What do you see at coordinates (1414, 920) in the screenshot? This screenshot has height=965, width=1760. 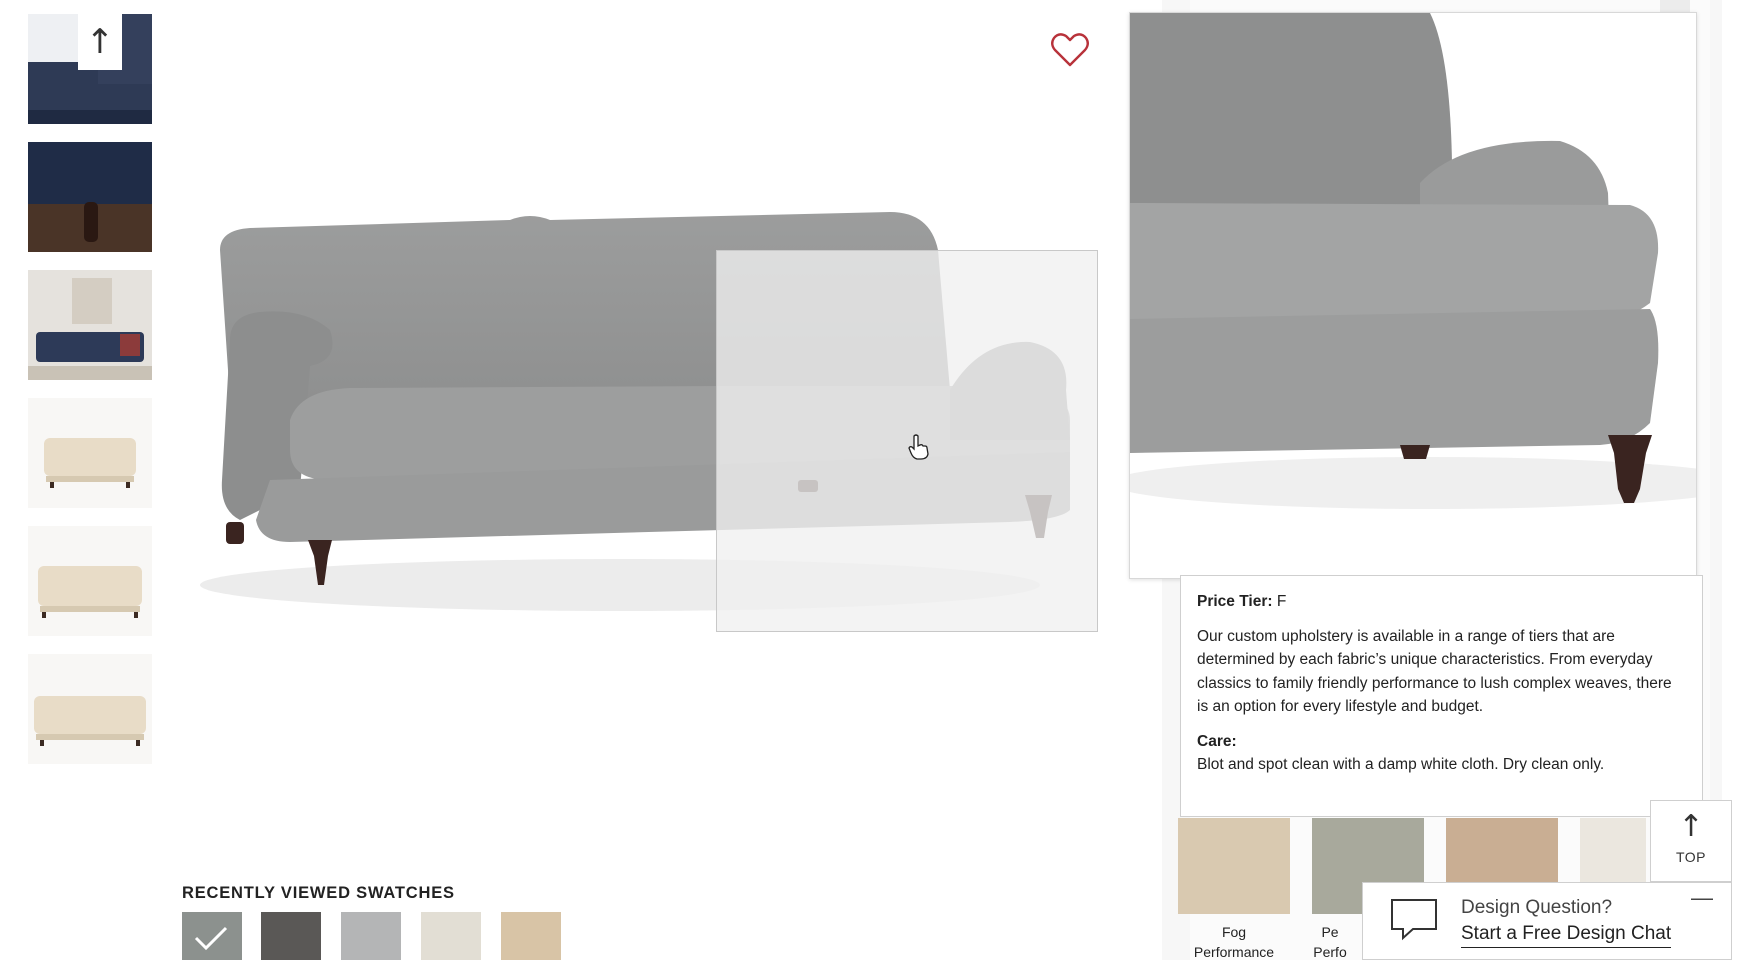 I see `chat-bubble-icon` at bounding box center [1414, 920].